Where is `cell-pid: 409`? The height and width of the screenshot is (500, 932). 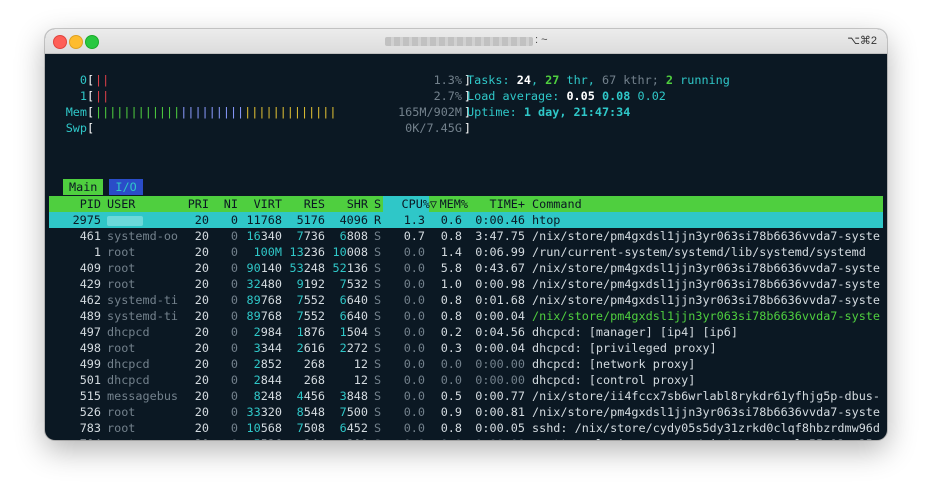
cell-pid: 409 is located at coordinates (90, 268).